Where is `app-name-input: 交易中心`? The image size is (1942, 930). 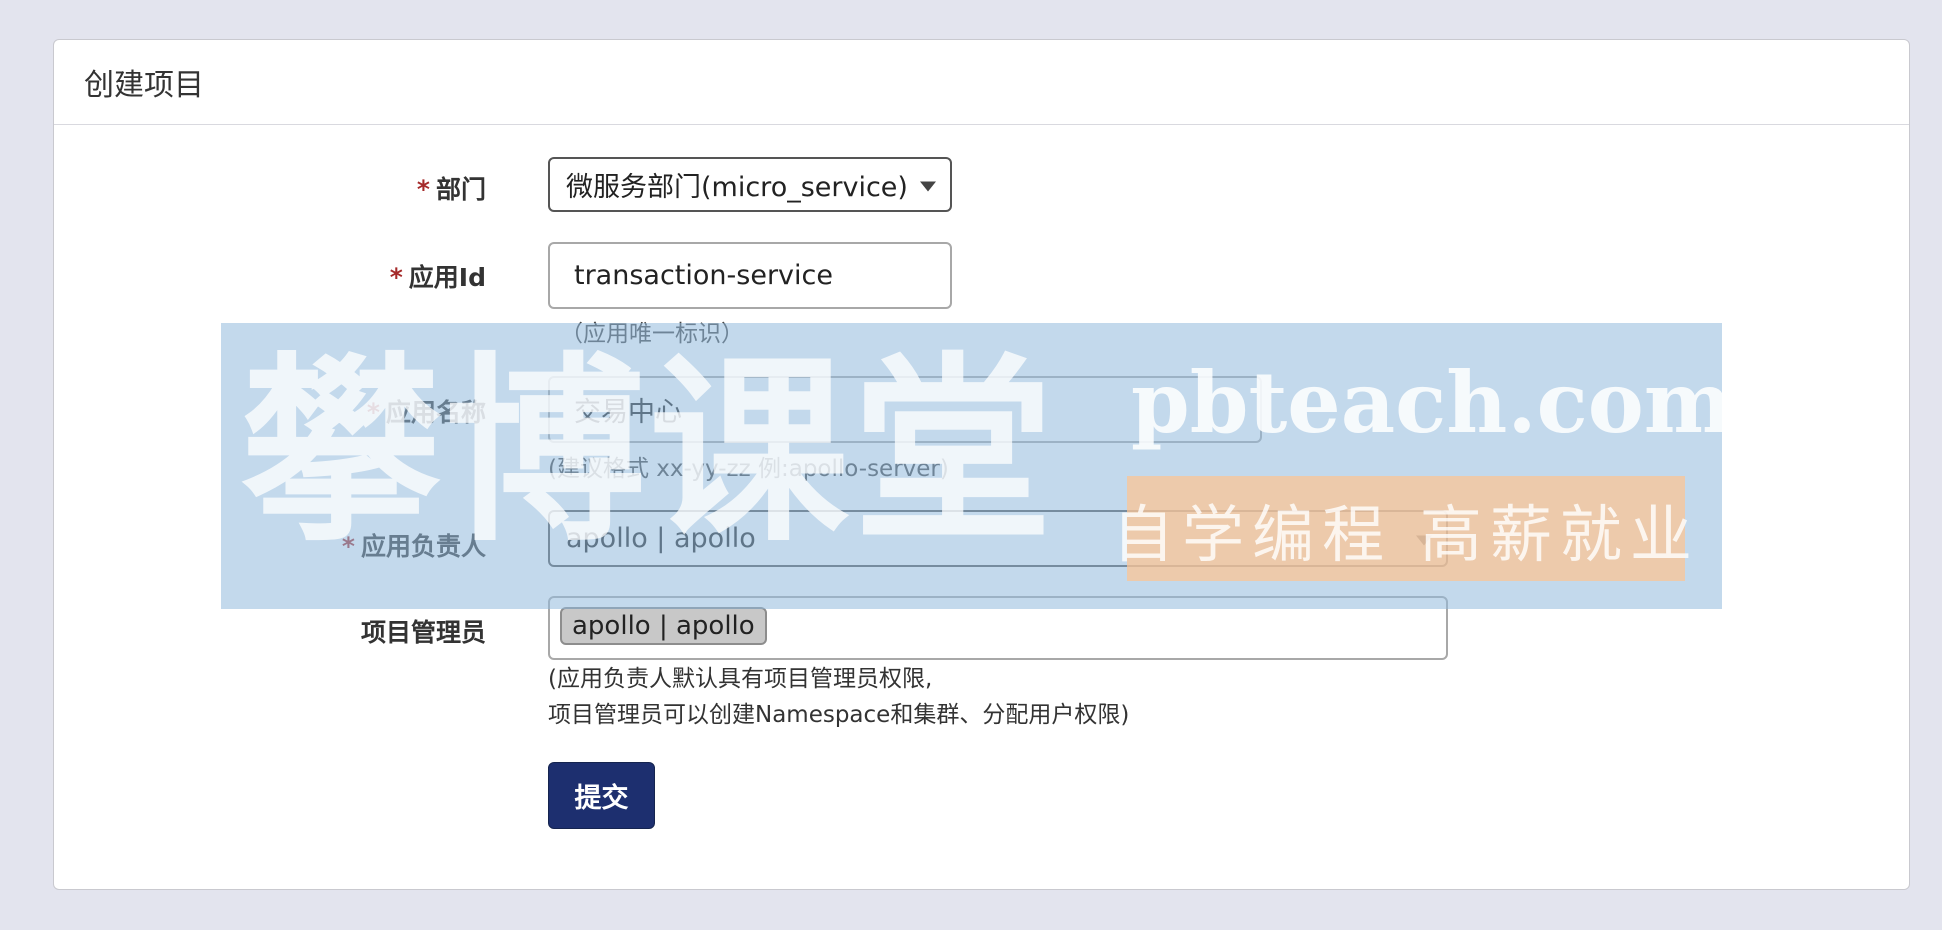
app-name-input: 交易中心 is located at coordinates (905, 409).